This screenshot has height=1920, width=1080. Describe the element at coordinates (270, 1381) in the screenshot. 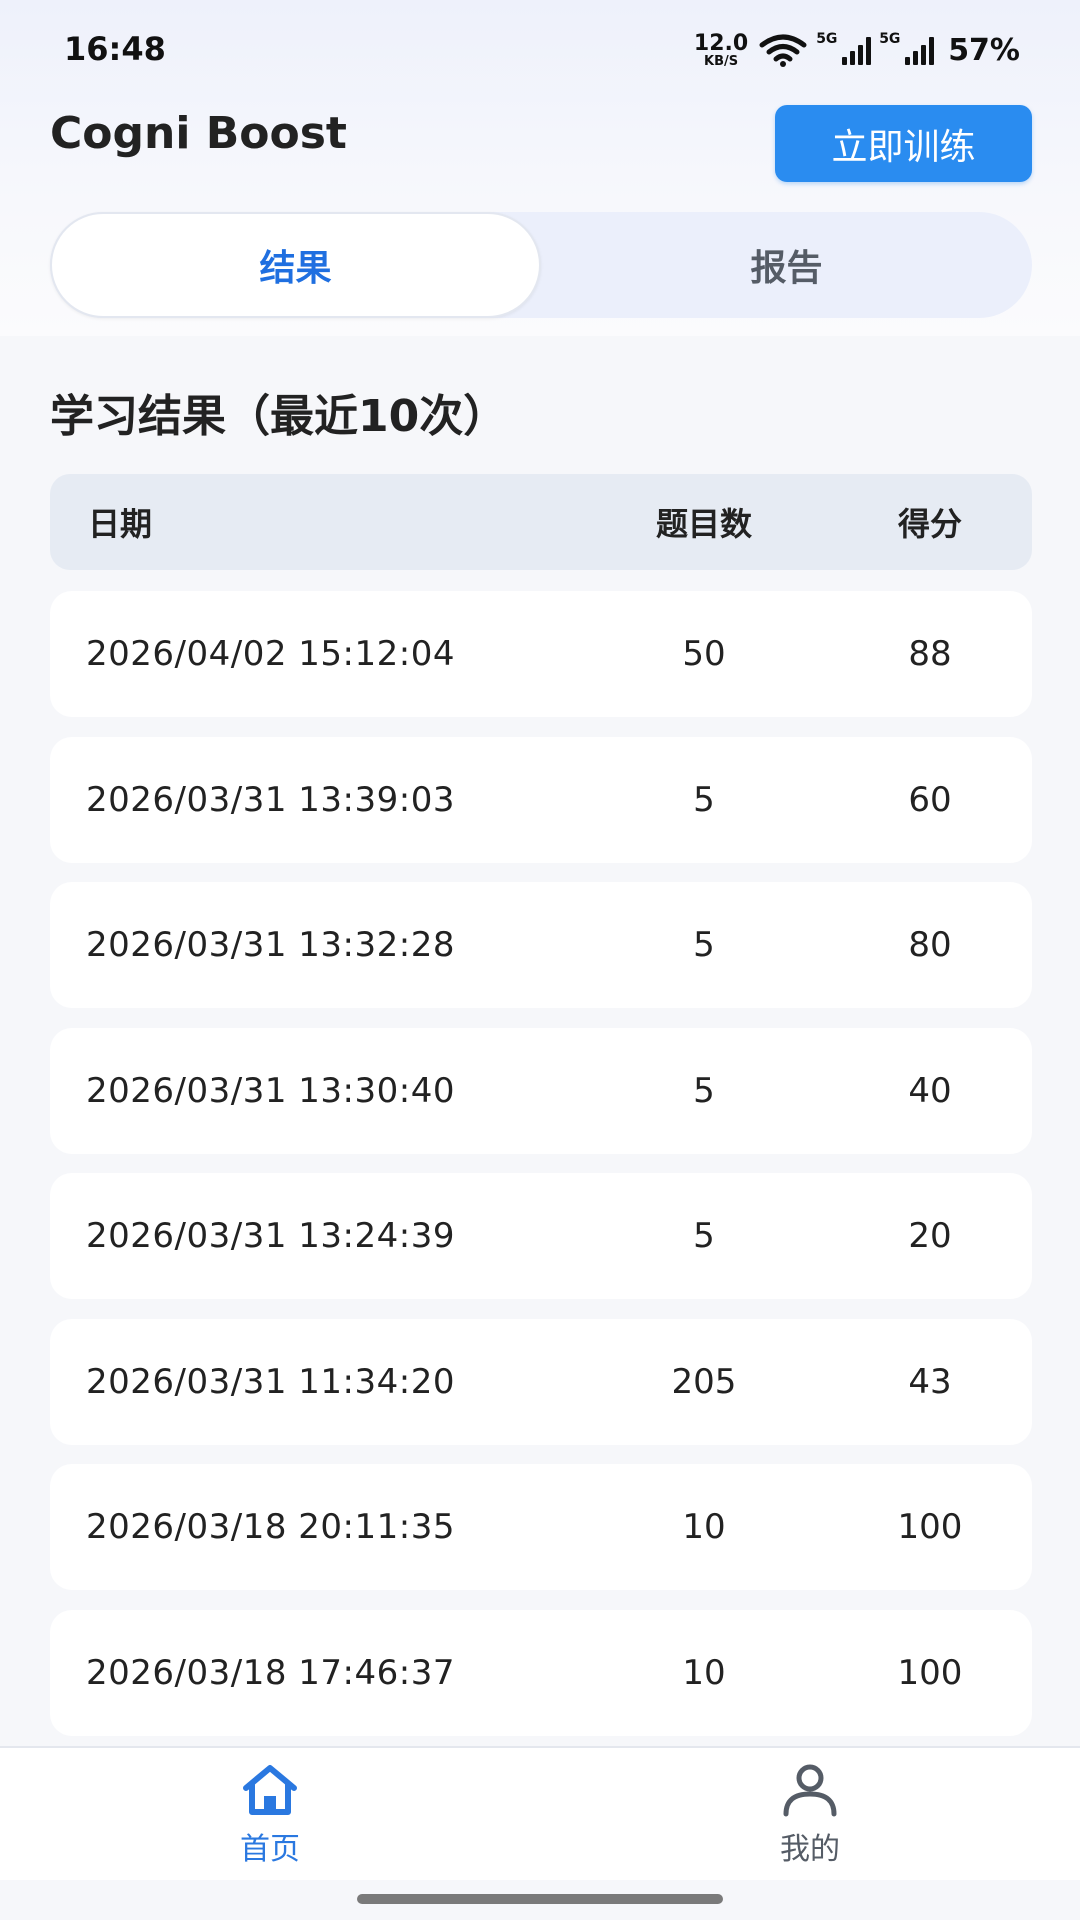

I see `row-date: 2026/03/31 11:34:20` at that location.